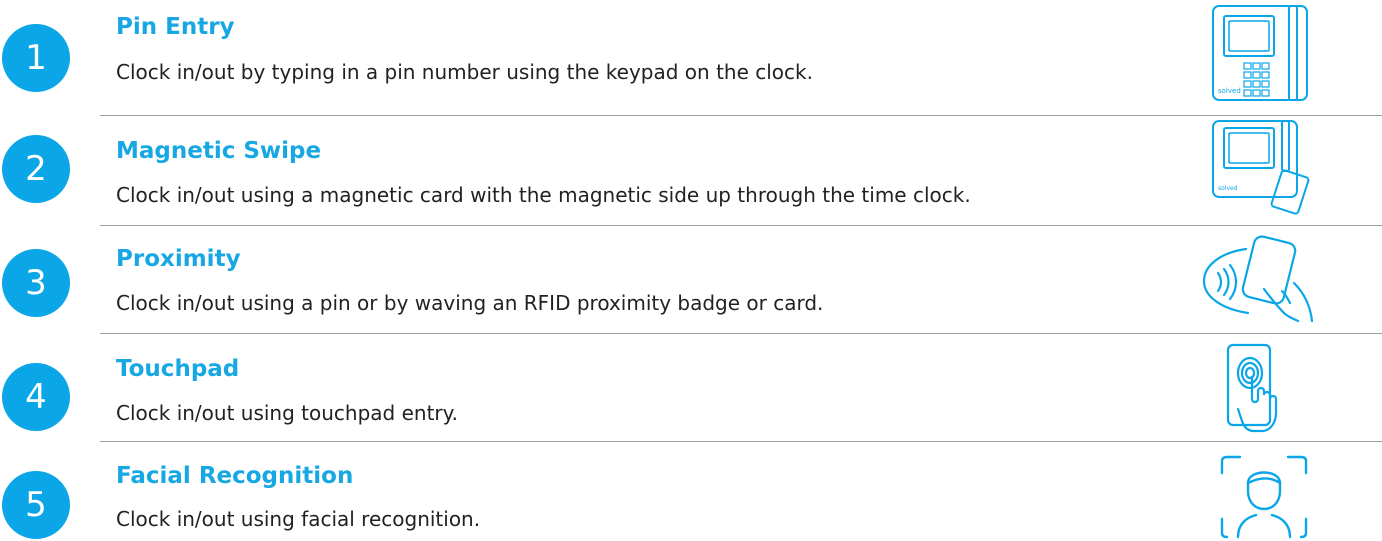 The width and height of the screenshot is (1382, 541). Describe the element at coordinates (178, 259) in the screenshot. I see `item-title: Proximity` at that location.